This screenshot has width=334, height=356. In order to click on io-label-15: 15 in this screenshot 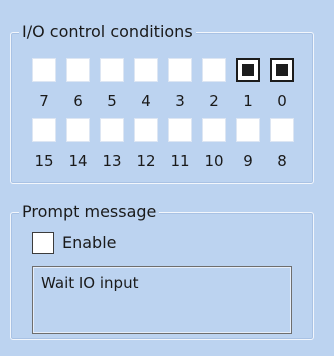, I will do `click(44, 161)`.